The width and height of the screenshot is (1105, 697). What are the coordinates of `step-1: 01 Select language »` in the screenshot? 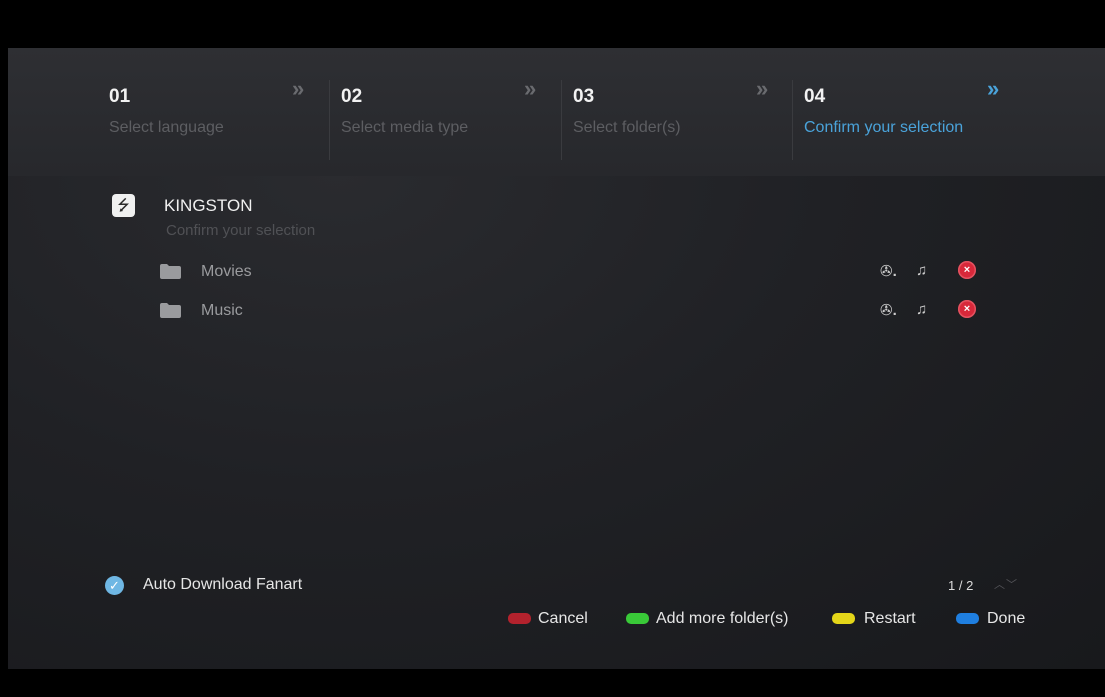 It's located at (220, 112).